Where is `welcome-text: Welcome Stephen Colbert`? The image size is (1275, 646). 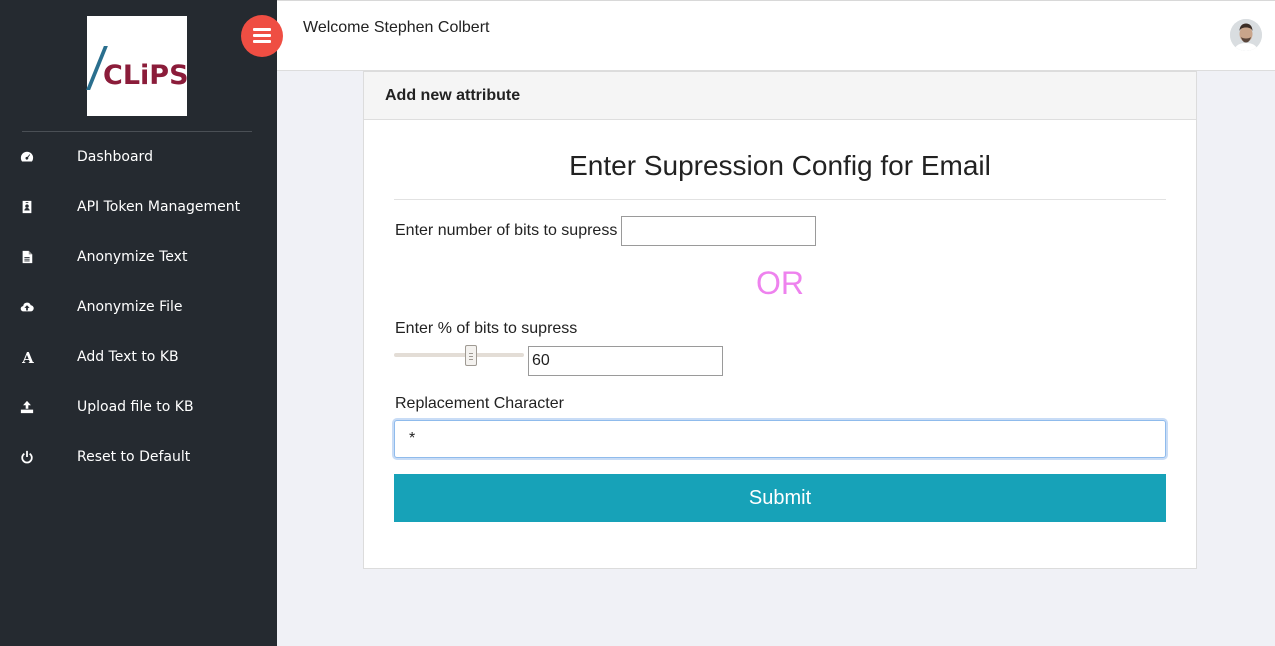
welcome-text: Welcome Stephen Colbert is located at coordinates (396, 27).